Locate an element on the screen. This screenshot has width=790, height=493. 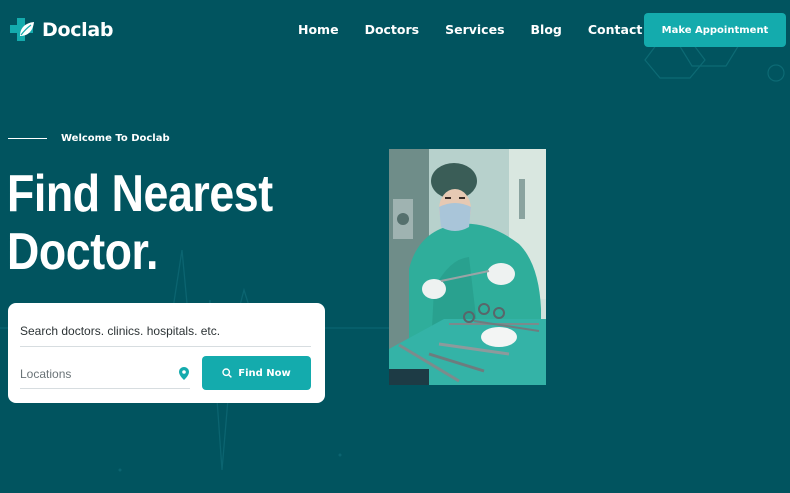
eyebrow-divider is located at coordinates (27, 138).